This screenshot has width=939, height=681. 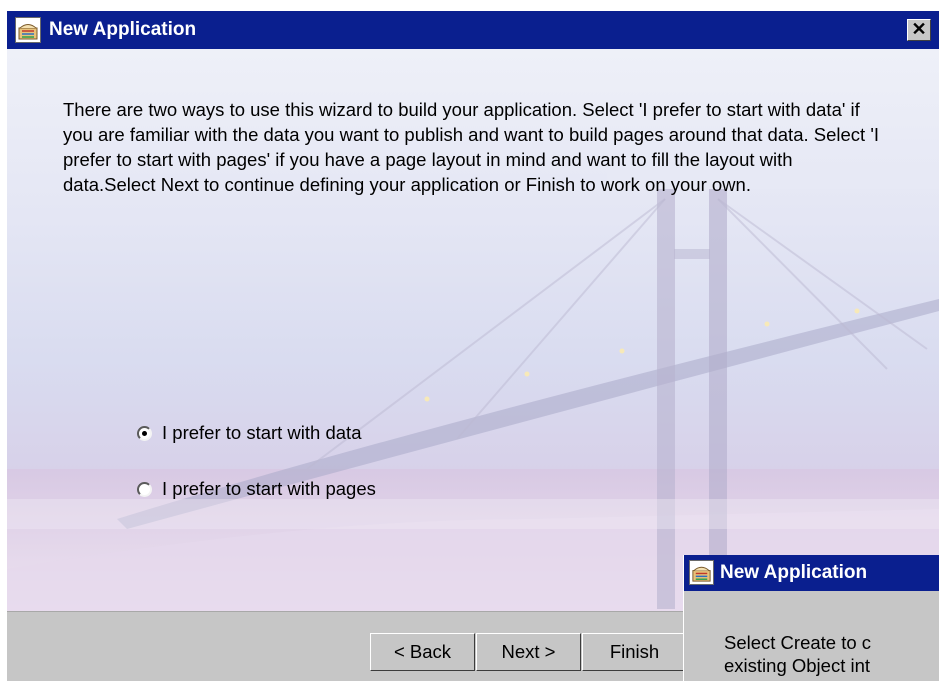 I want to click on next-button: Next >, so click(x=528, y=652).